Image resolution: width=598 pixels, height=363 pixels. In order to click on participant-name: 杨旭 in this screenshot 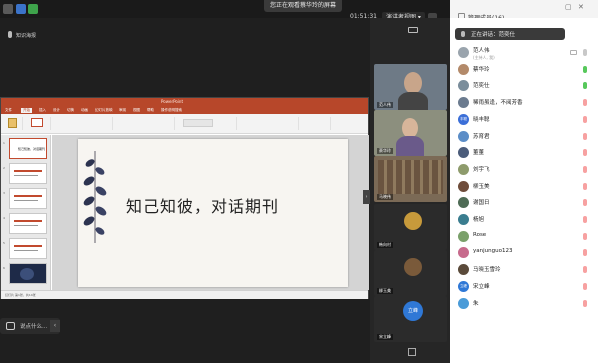, I will do `click(479, 220)`.